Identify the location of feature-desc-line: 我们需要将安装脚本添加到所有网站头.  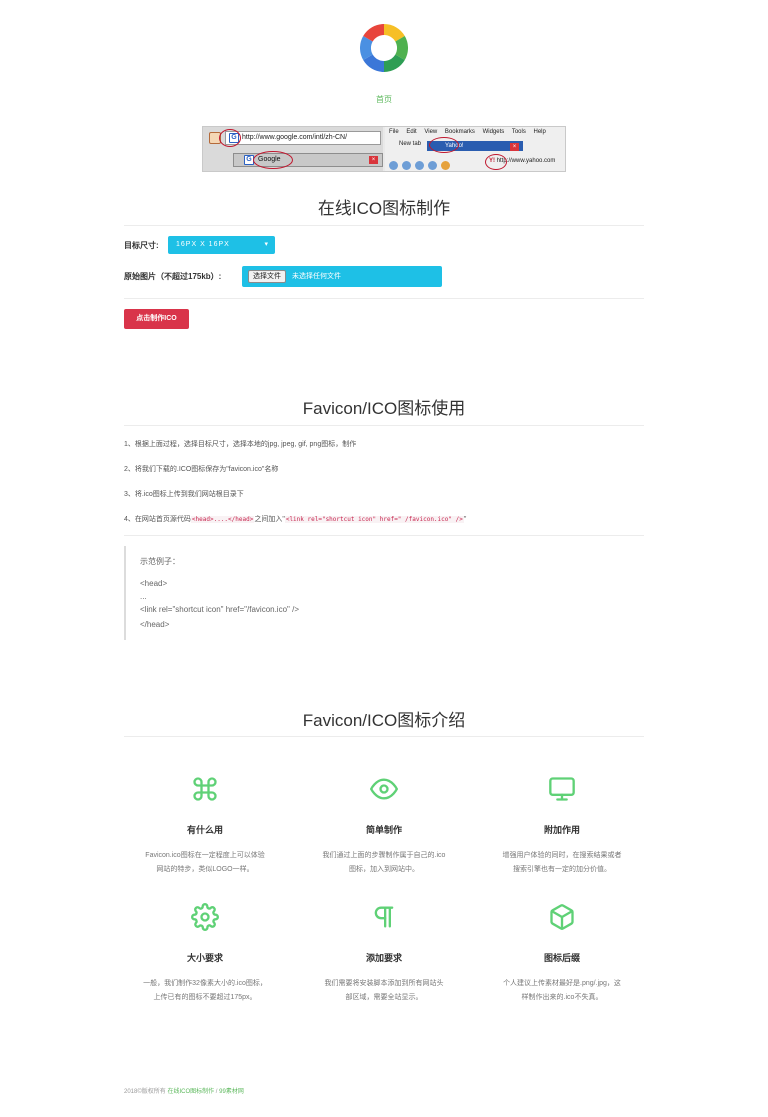
(384, 983).